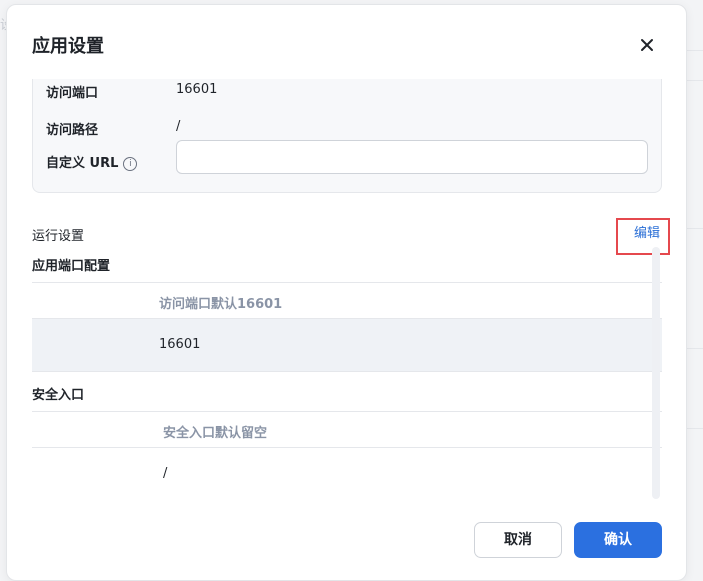  I want to click on table-row: 16601, so click(347, 345).